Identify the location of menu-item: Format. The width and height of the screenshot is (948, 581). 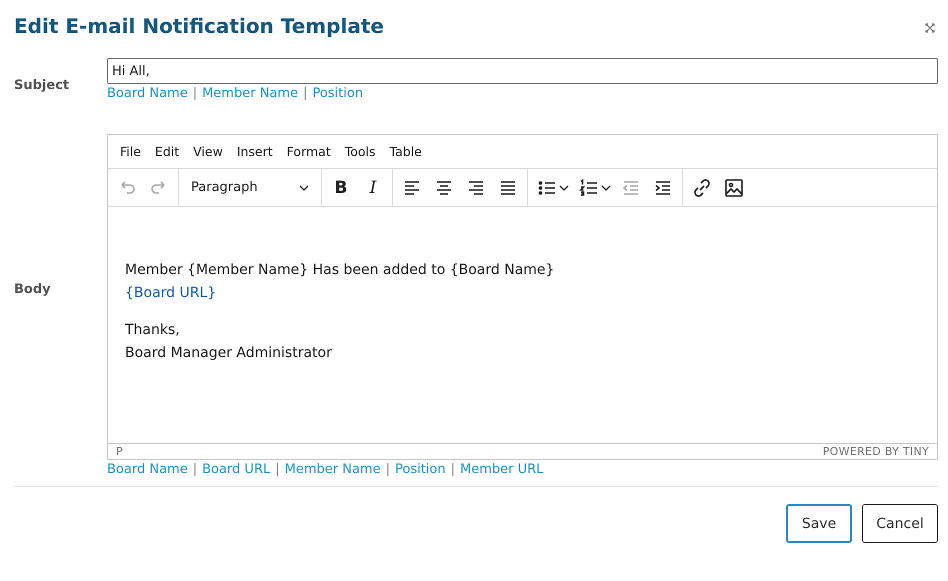
(308, 151).